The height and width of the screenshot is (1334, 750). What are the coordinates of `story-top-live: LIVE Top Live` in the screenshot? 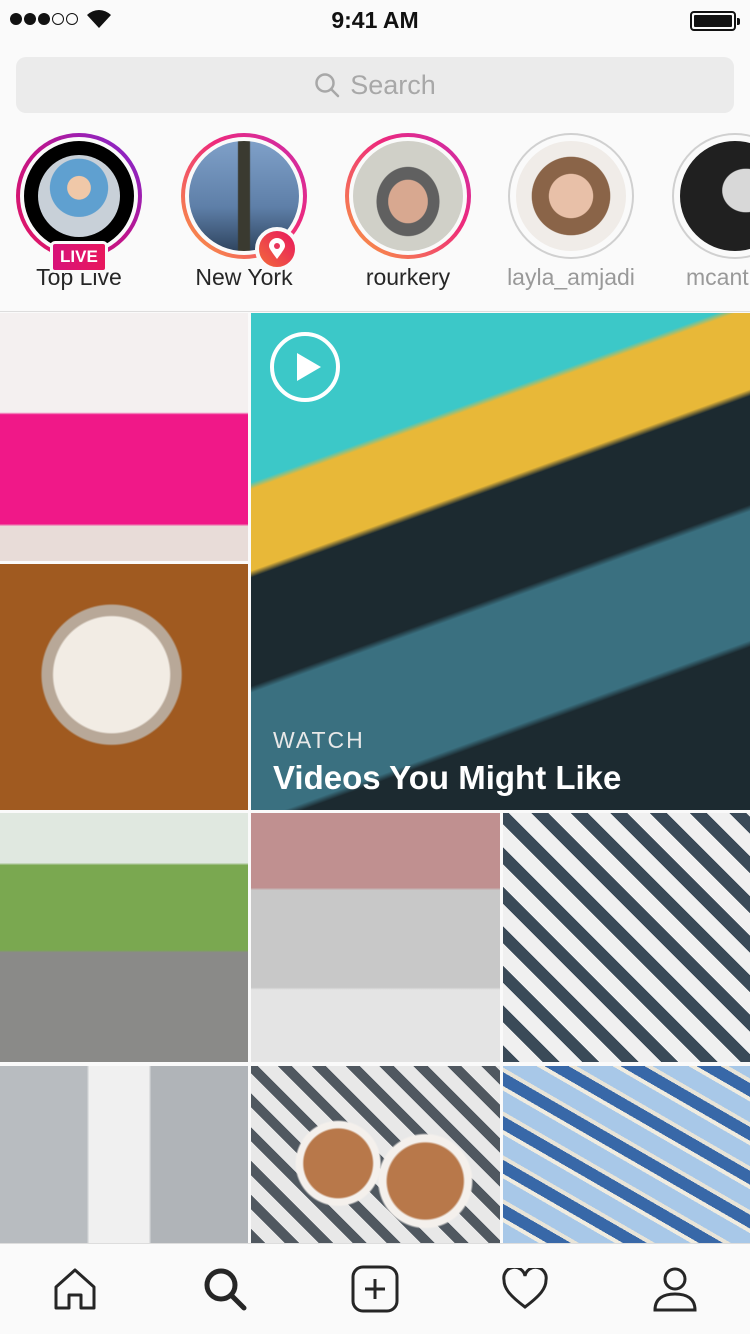 It's located at (79, 212).